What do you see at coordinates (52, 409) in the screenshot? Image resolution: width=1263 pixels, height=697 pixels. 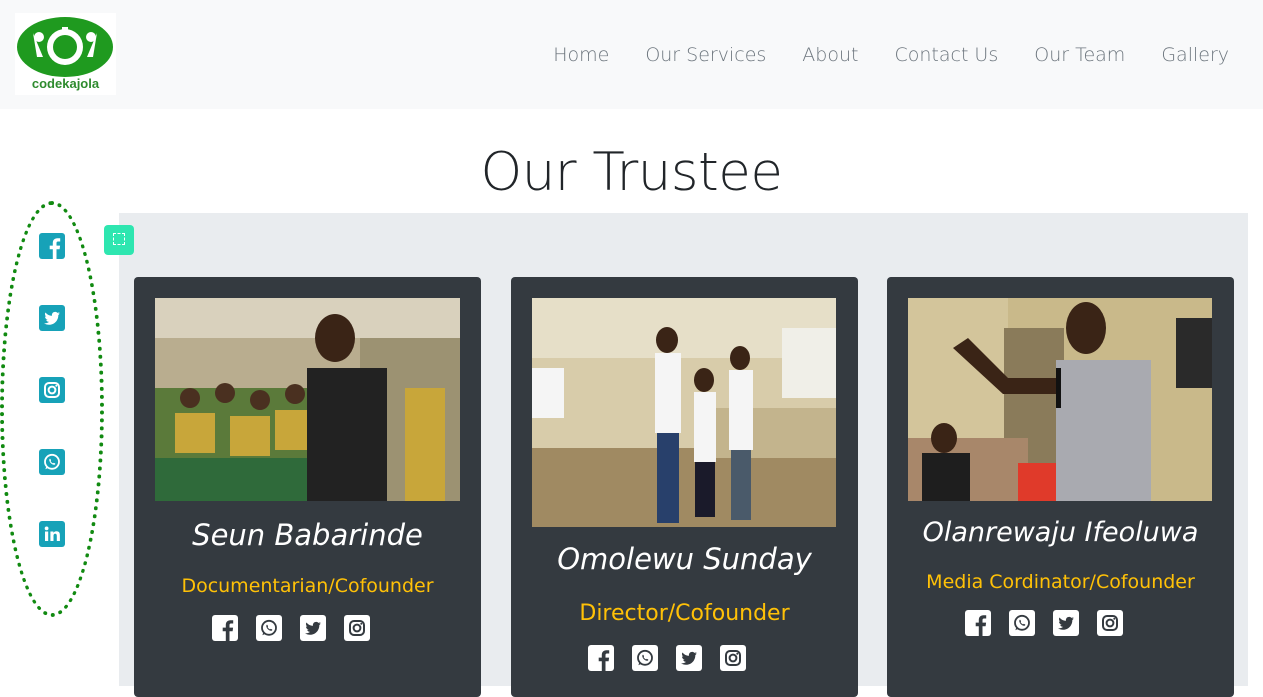 I see `social-rail` at bounding box center [52, 409].